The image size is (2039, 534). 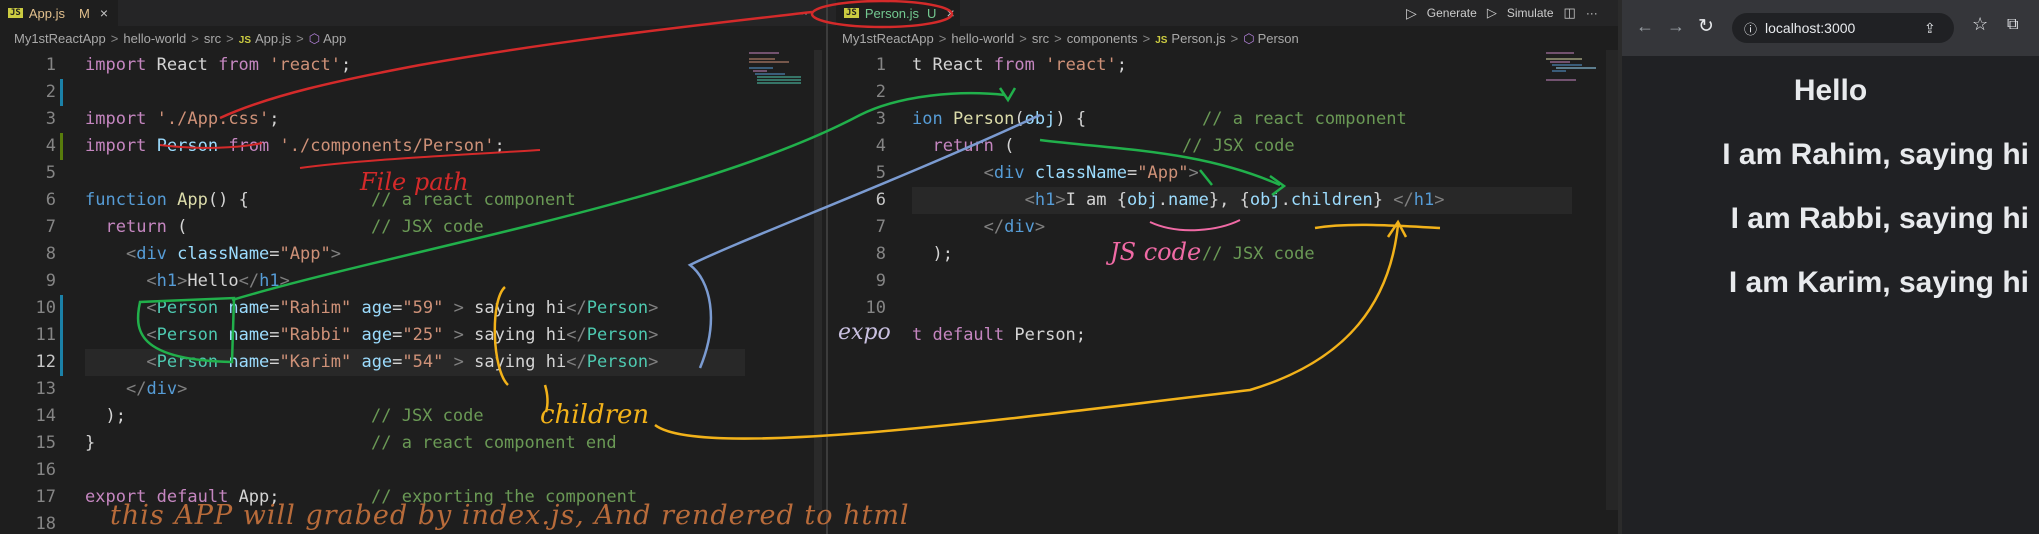 I want to click on code-line: ion Person(obj) {// a react component, so click(x=1159, y=119).